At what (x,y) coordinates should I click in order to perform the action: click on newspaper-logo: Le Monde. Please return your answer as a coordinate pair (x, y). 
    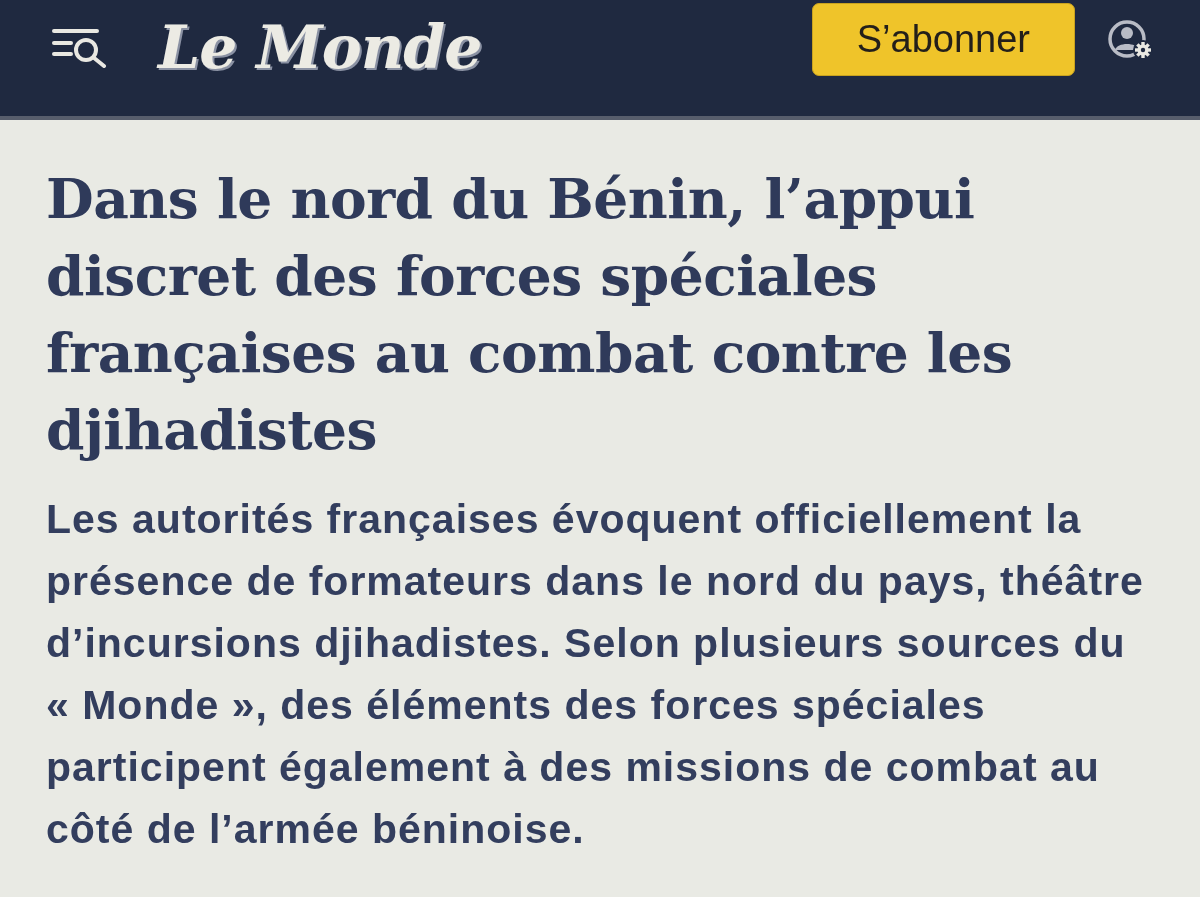
    Looking at the image, I should click on (320, 47).